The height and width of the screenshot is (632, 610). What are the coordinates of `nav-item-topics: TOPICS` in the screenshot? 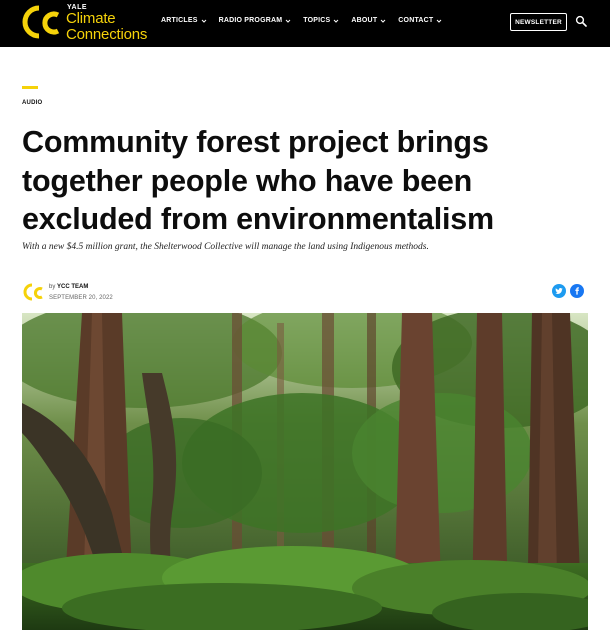 It's located at (321, 20).